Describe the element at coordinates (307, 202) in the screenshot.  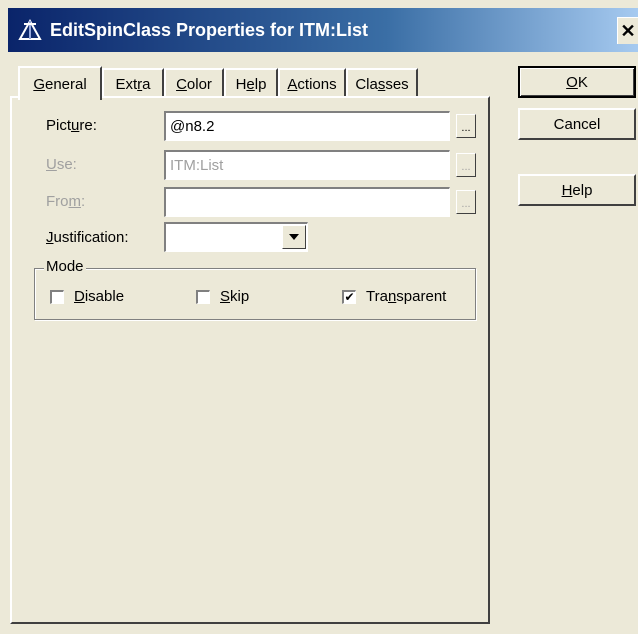
I see `from-field` at that location.